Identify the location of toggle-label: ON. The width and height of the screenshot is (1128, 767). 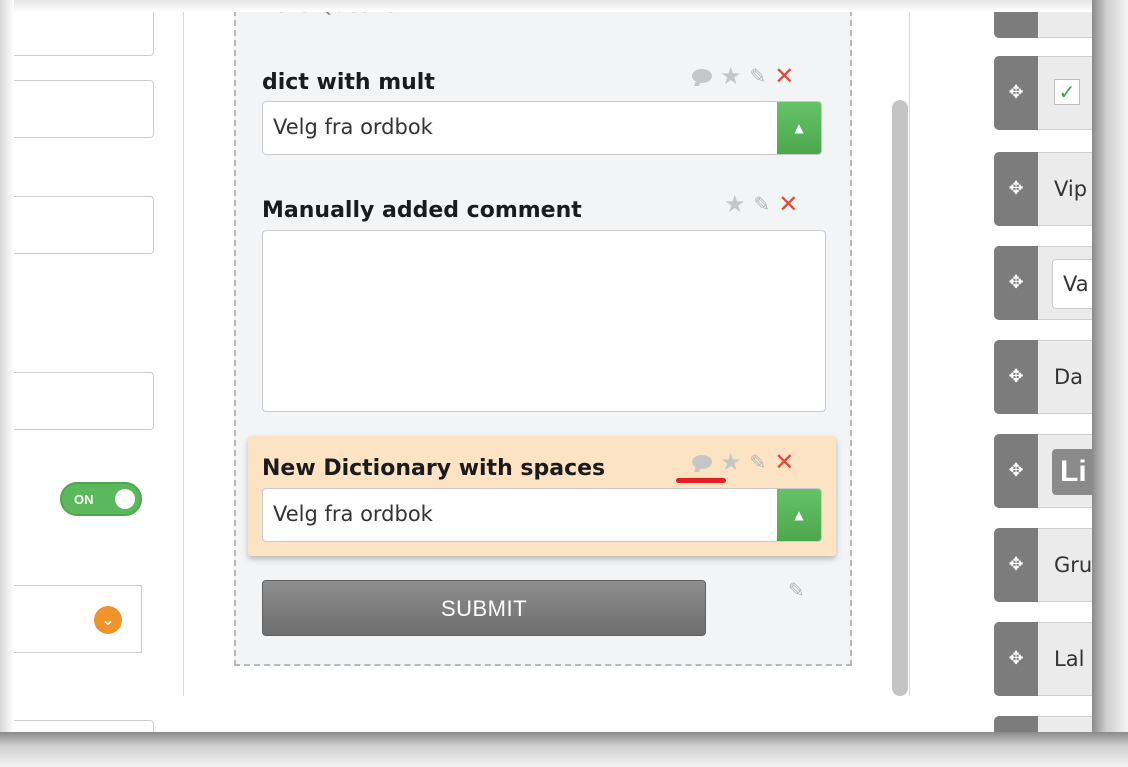
(84, 499).